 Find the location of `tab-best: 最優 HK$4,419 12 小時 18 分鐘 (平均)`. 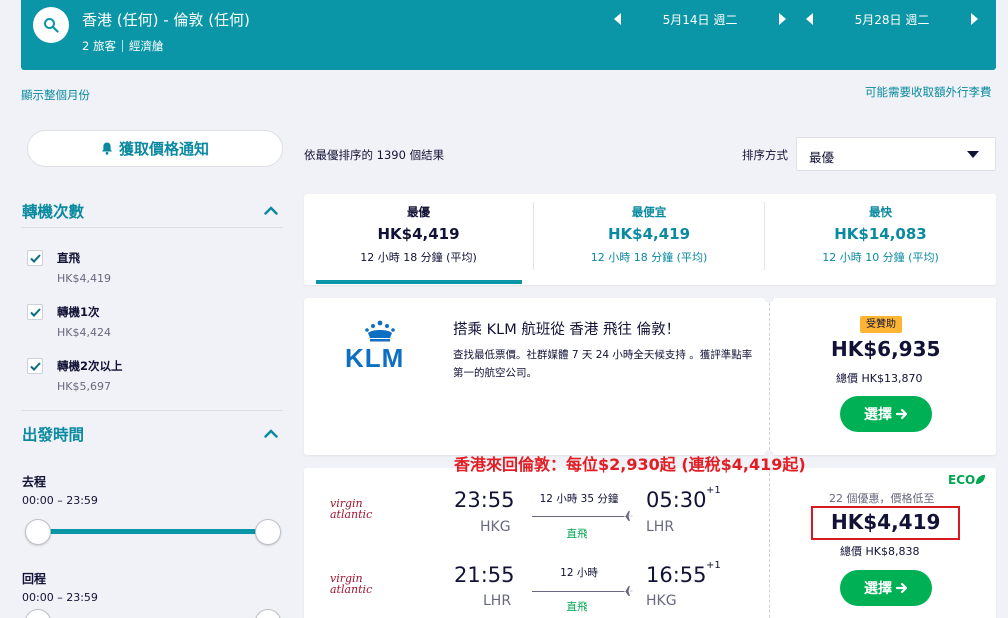

tab-best: 最優 HK$4,419 12 小時 18 分鐘 (平均) is located at coordinates (418, 239).